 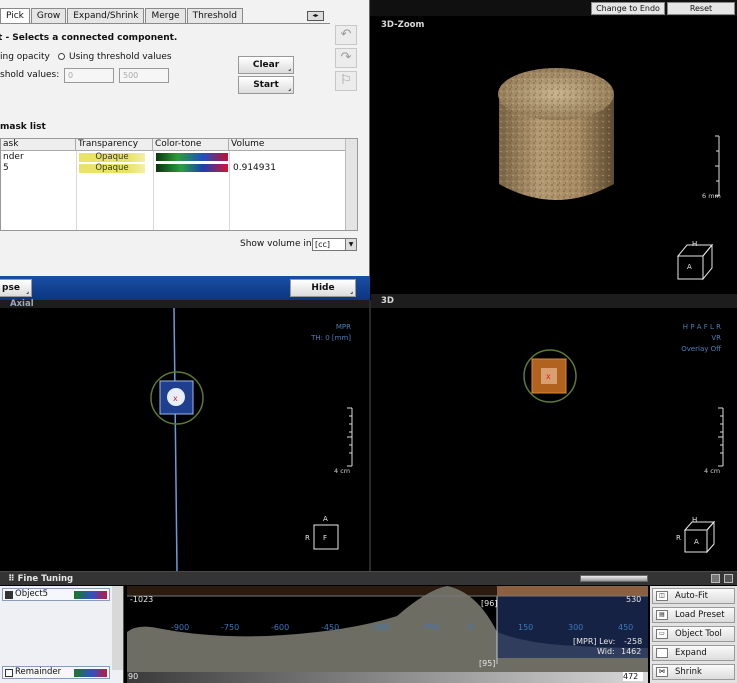 What do you see at coordinates (89, 38) in the screenshot?
I see `tool-description: t - Selects a connected component.` at bounding box center [89, 38].